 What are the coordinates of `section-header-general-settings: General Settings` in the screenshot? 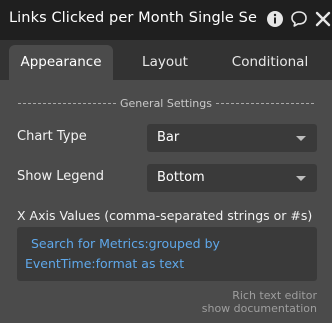 It's located at (166, 103).